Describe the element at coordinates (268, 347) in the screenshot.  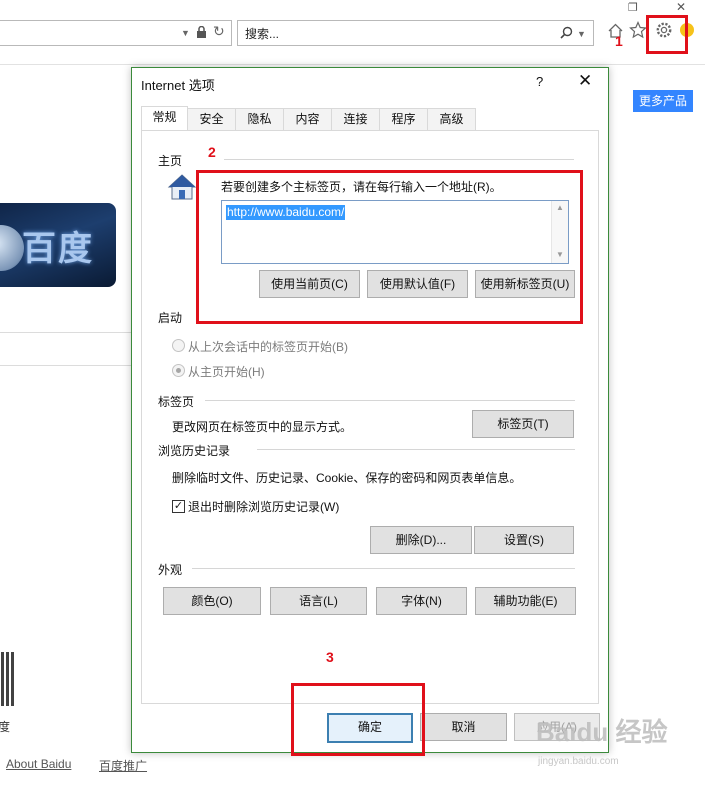
I see `radio-last-session-label: 从上次会话中的标签页开始(B)` at that location.